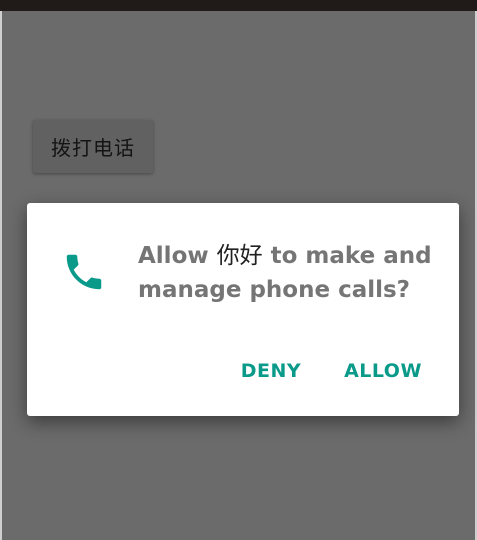  What do you see at coordinates (238, 5) in the screenshot?
I see `status-bar` at bounding box center [238, 5].